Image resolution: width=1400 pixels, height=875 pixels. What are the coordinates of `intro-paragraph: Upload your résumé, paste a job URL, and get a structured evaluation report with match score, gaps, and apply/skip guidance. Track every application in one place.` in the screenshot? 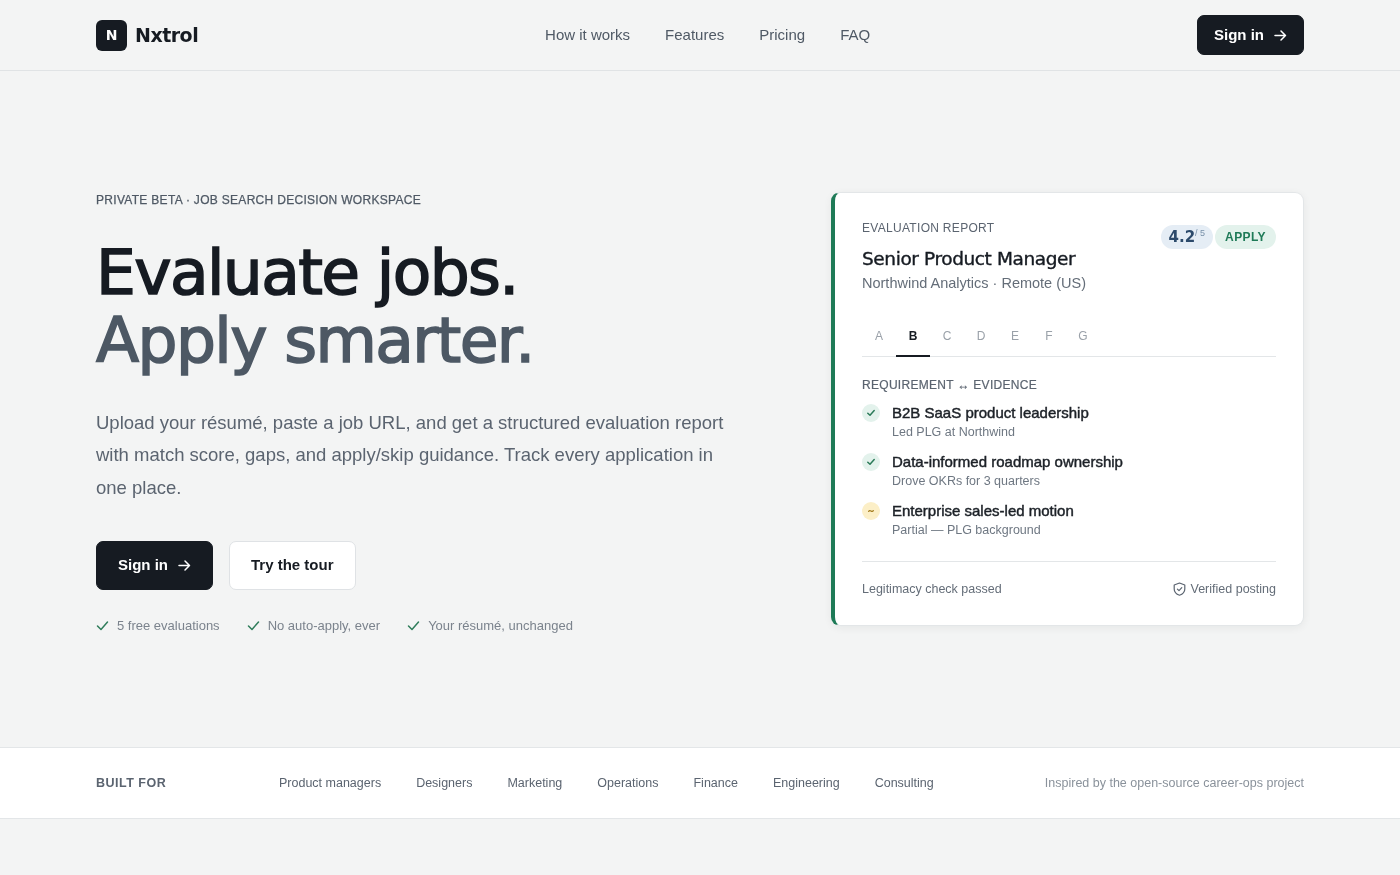 It's located at (410, 455).